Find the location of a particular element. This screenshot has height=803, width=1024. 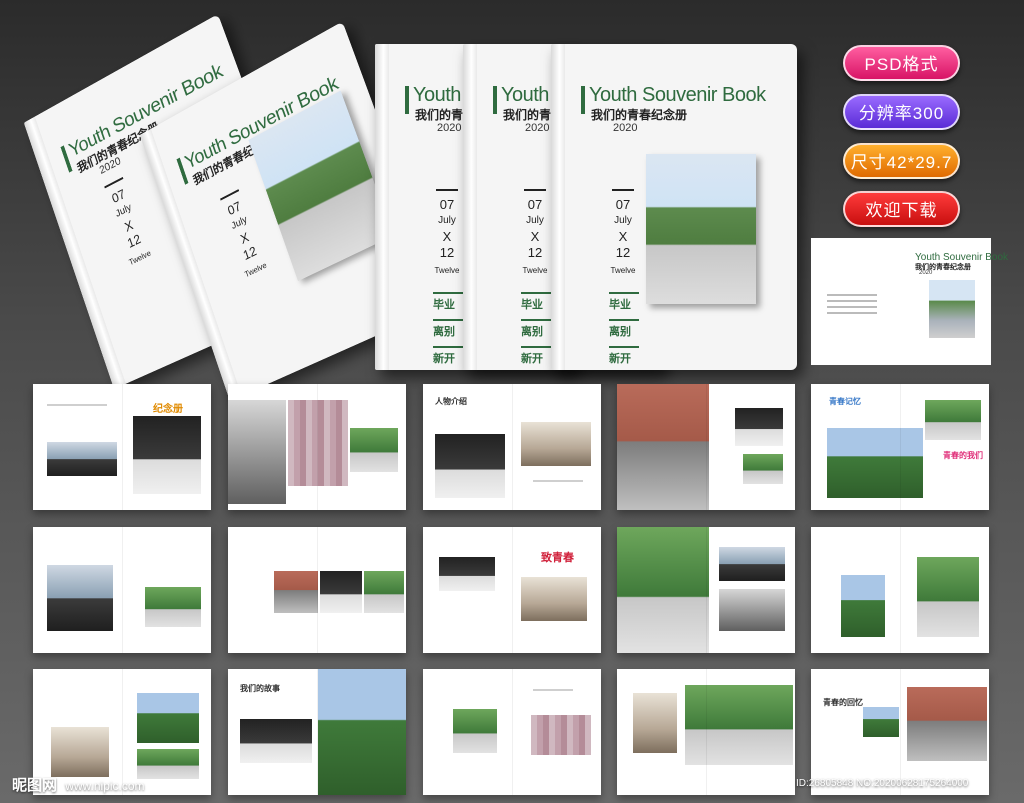

page-spread: 人物介绍 is located at coordinates (512, 447).